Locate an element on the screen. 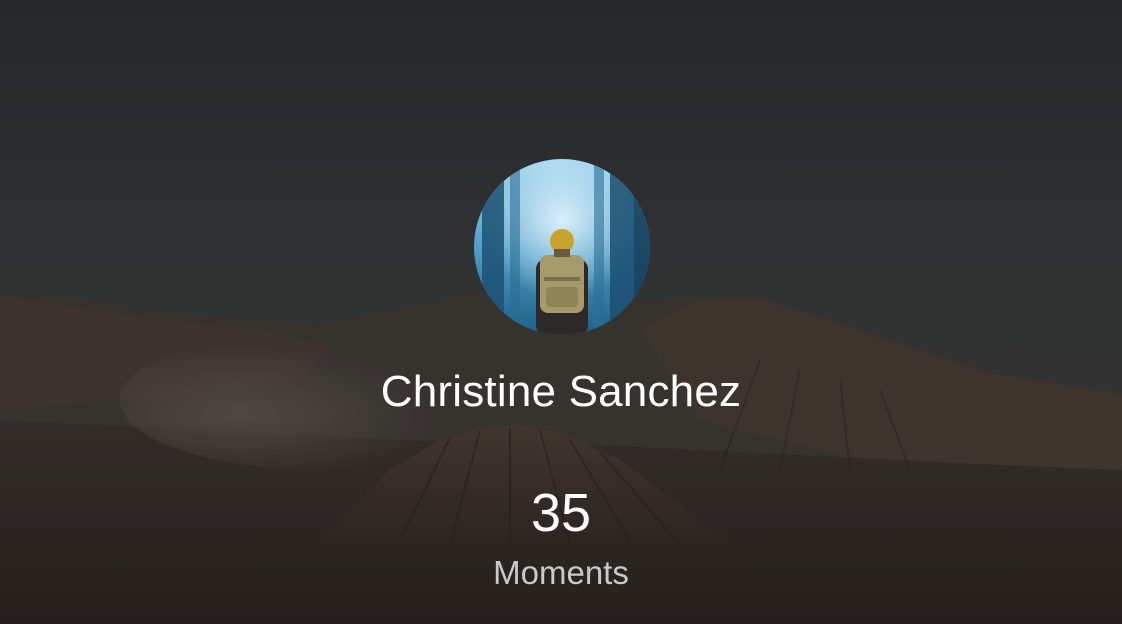  moments-label: Moments is located at coordinates (561, 573).